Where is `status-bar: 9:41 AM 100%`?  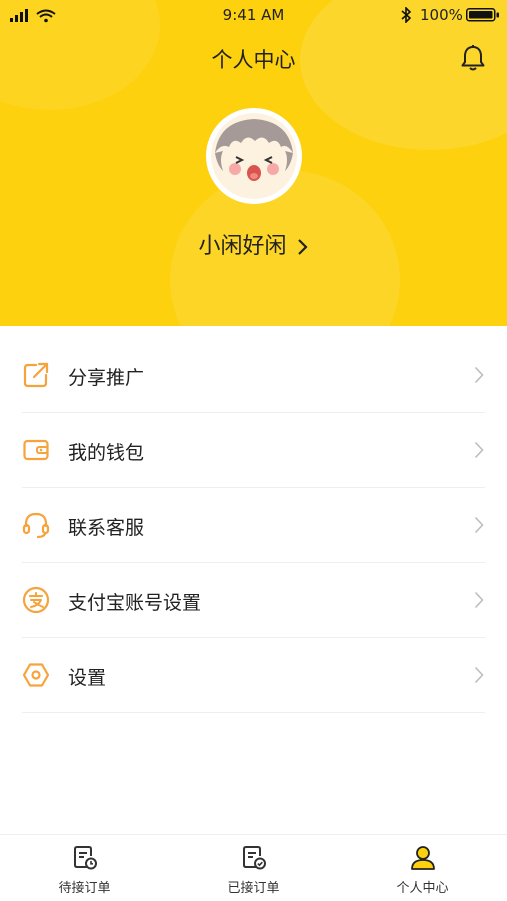
status-bar: 9:41 AM 100% is located at coordinates (253, 14).